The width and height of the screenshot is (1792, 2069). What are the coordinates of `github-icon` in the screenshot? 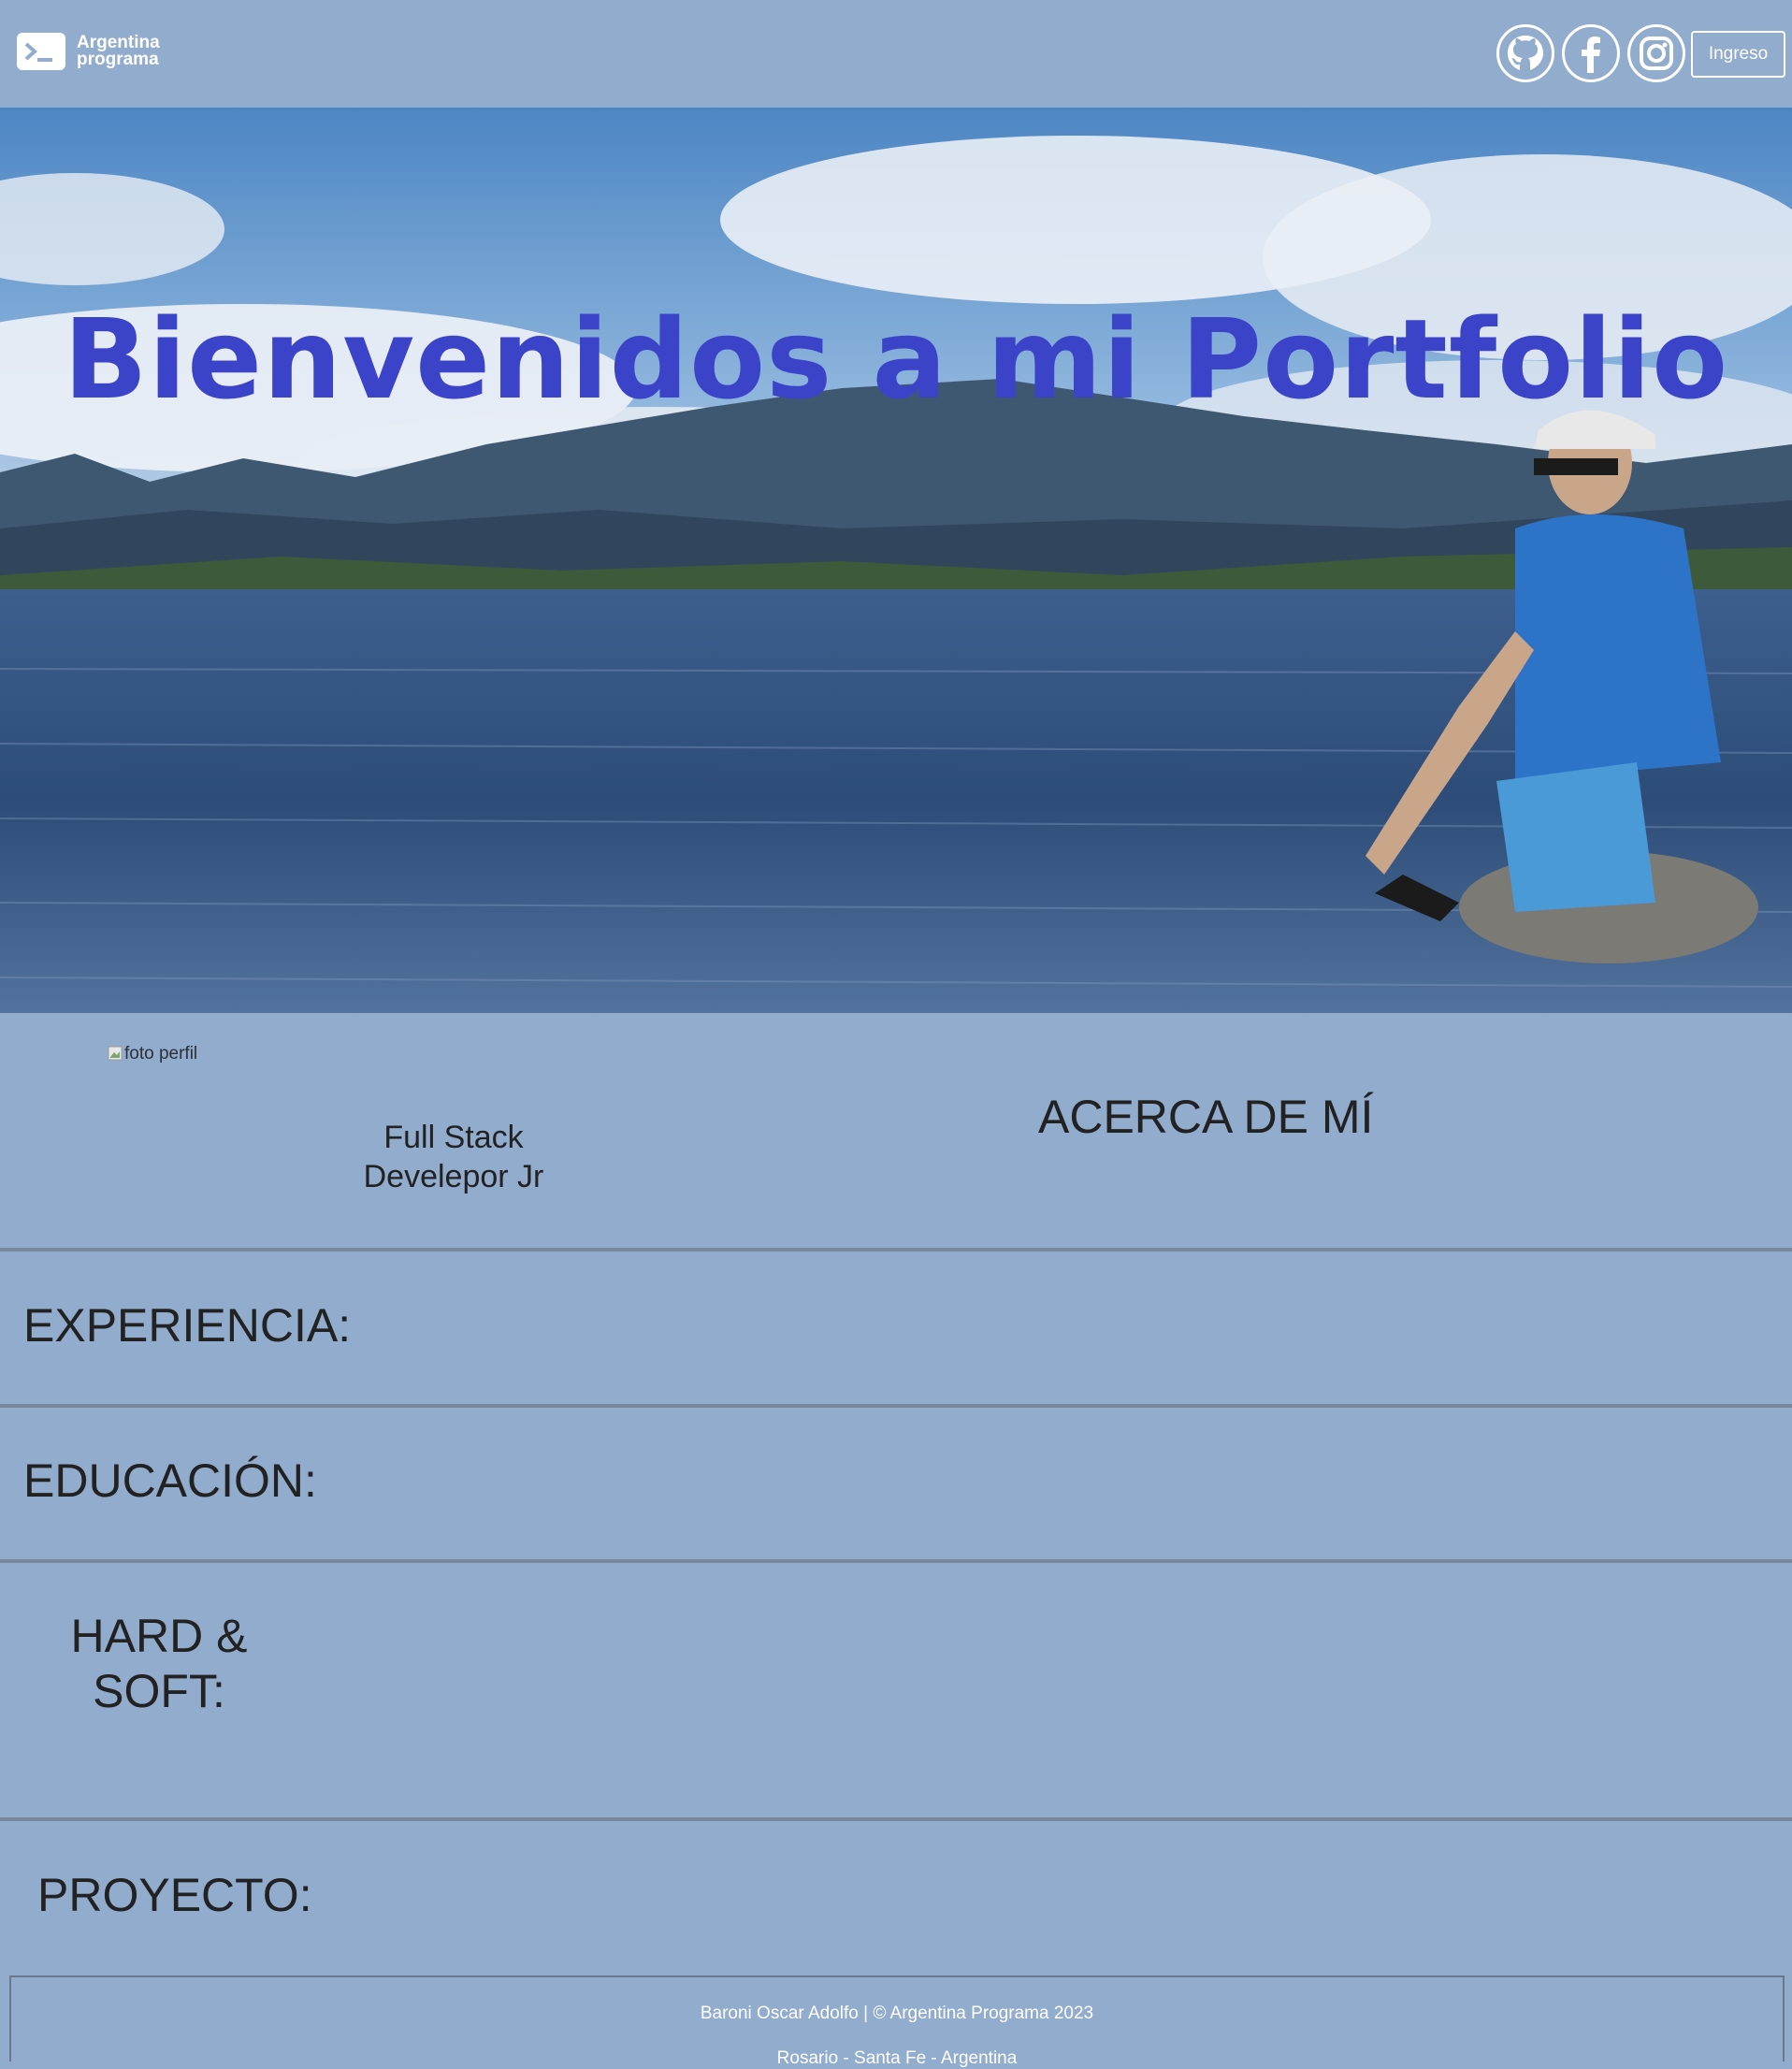 It's located at (1525, 53).